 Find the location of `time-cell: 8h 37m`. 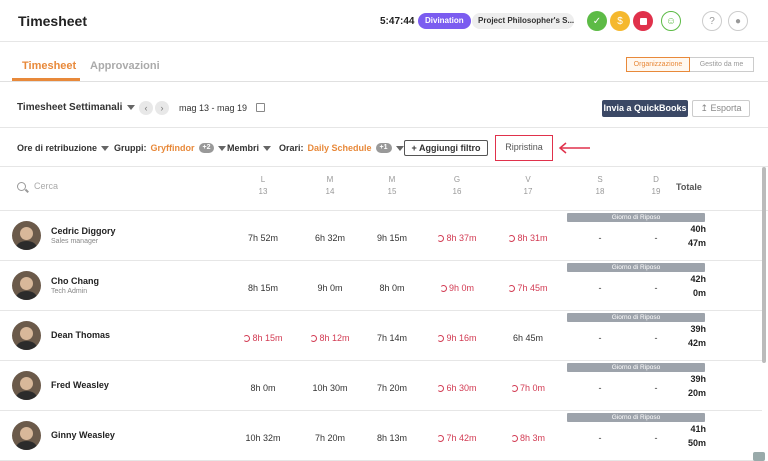

time-cell: 8h 37m is located at coordinates (457, 238).